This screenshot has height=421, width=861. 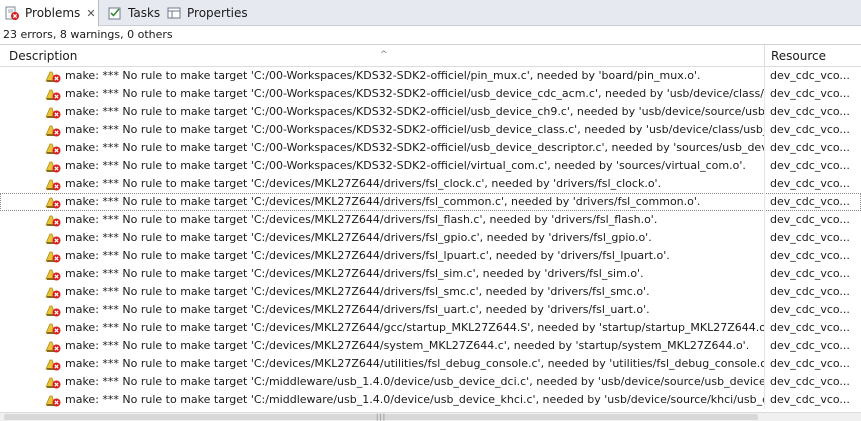 I want to click on tab-problems: Problems ✕, so click(x=49, y=13).